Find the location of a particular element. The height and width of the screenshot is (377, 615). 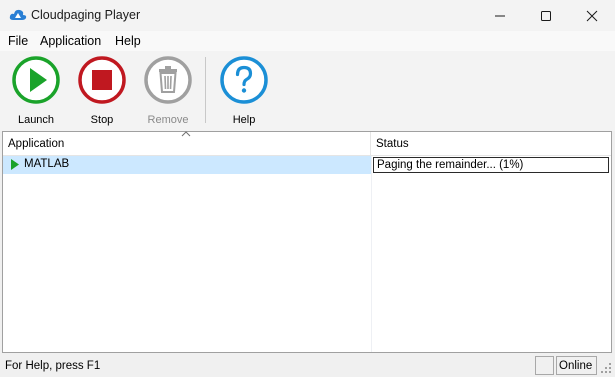

connection-status: Online is located at coordinates (576, 366).